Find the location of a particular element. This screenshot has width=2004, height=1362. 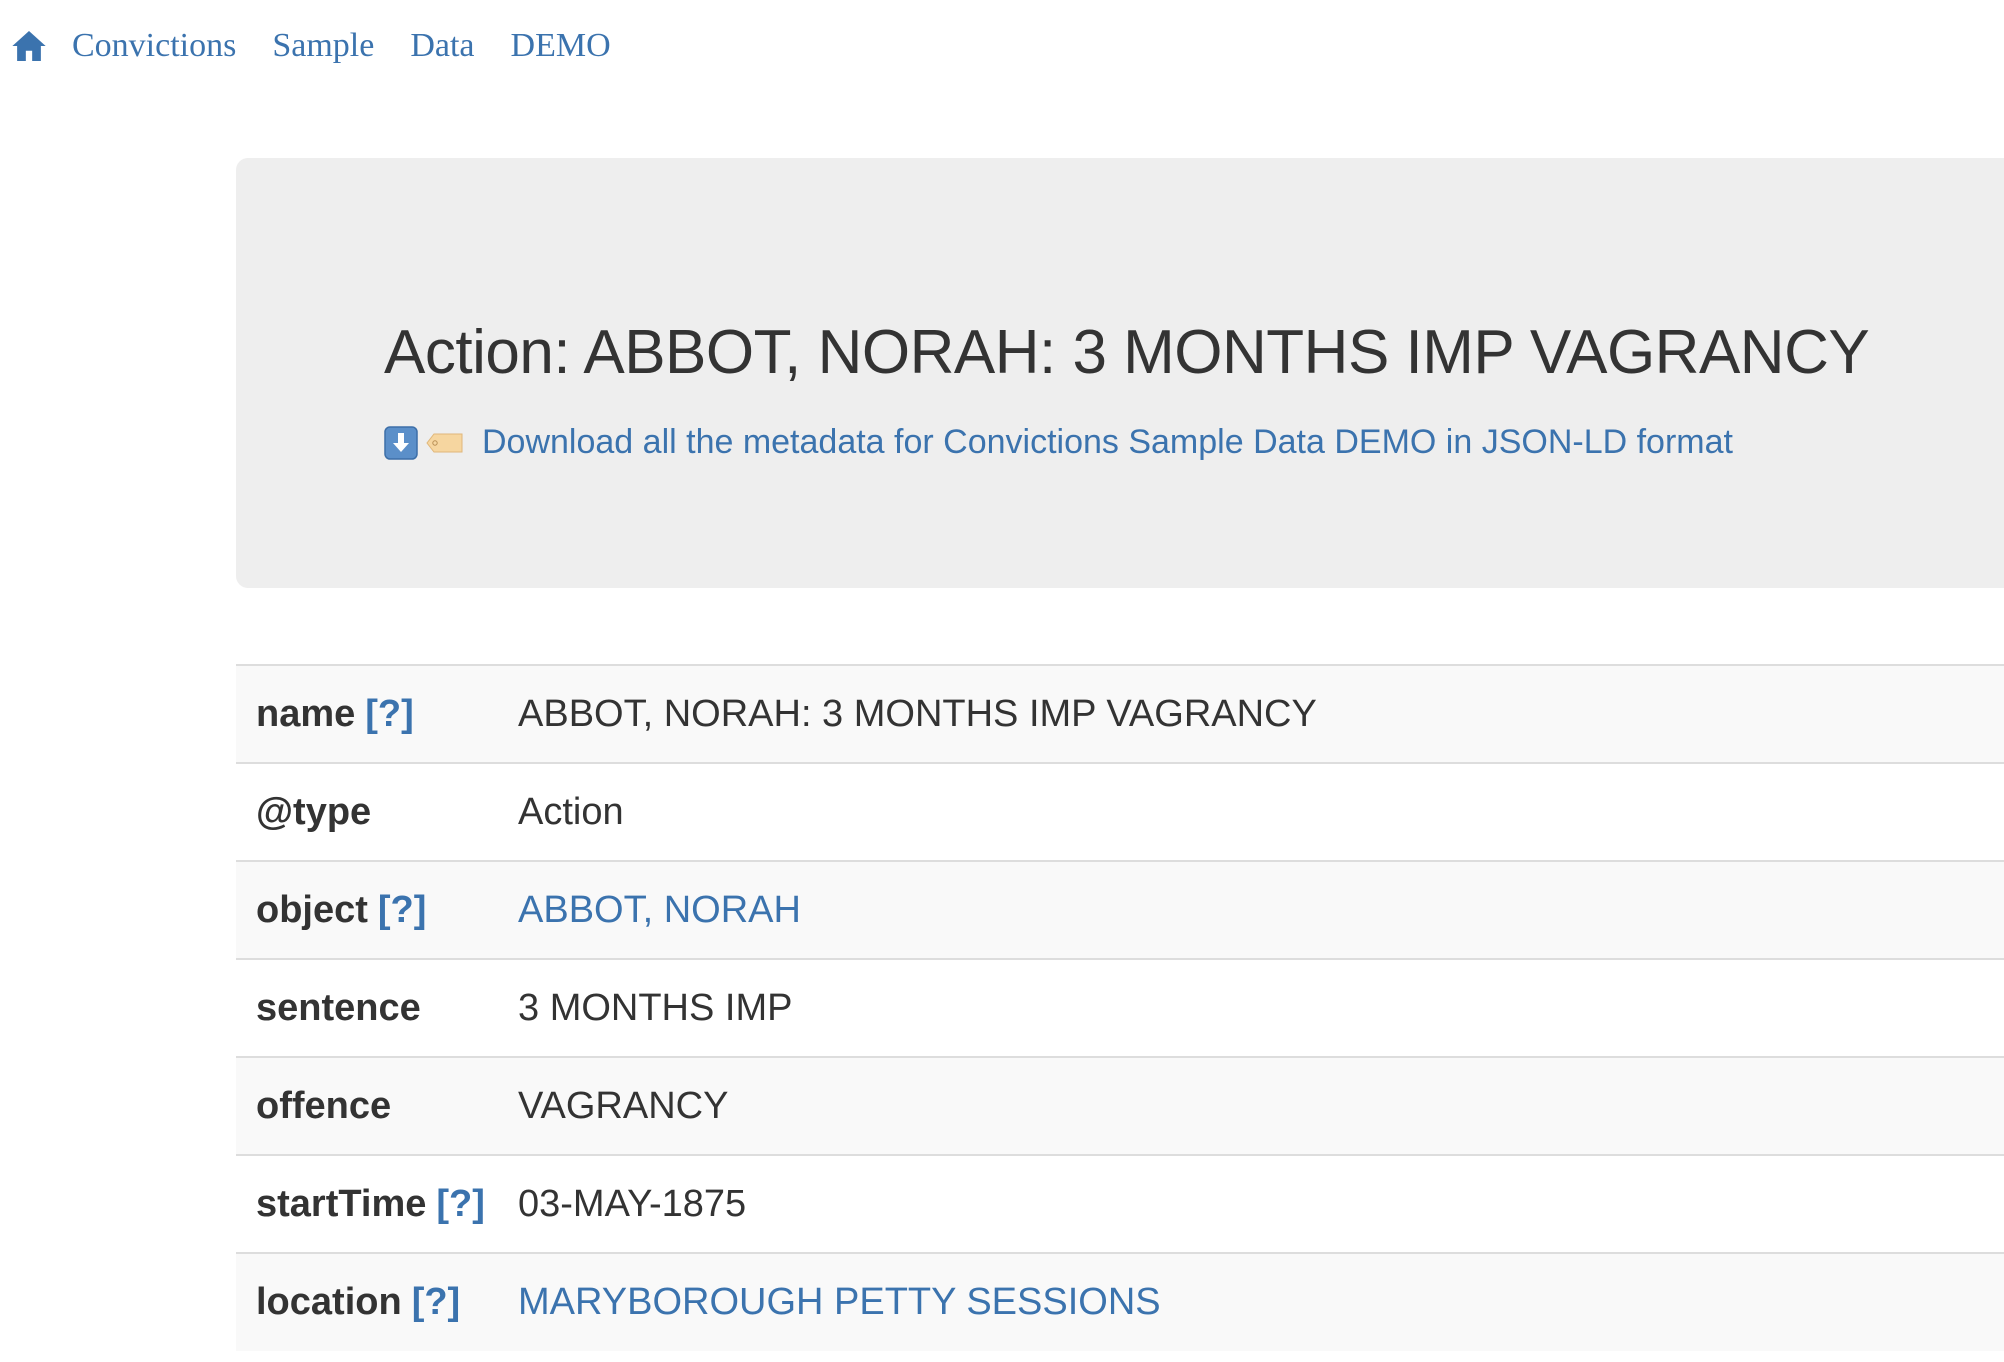

breadcrumb-sample: Sample is located at coordinates (323, 46).